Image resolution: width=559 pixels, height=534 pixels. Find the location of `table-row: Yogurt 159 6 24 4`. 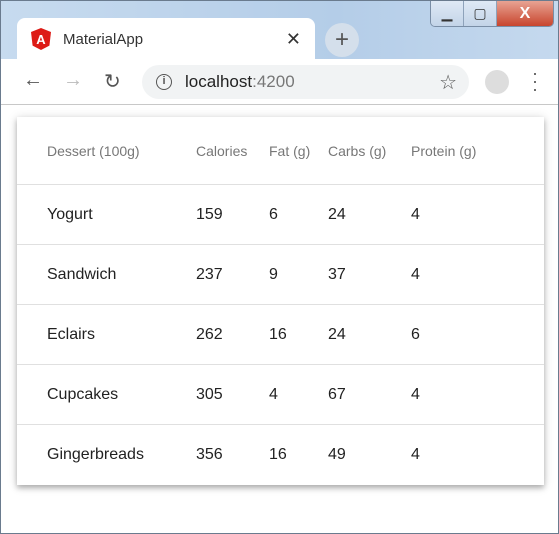

table-row: Yogurt 159 6 24 4 is located at coordinates (280, 215).